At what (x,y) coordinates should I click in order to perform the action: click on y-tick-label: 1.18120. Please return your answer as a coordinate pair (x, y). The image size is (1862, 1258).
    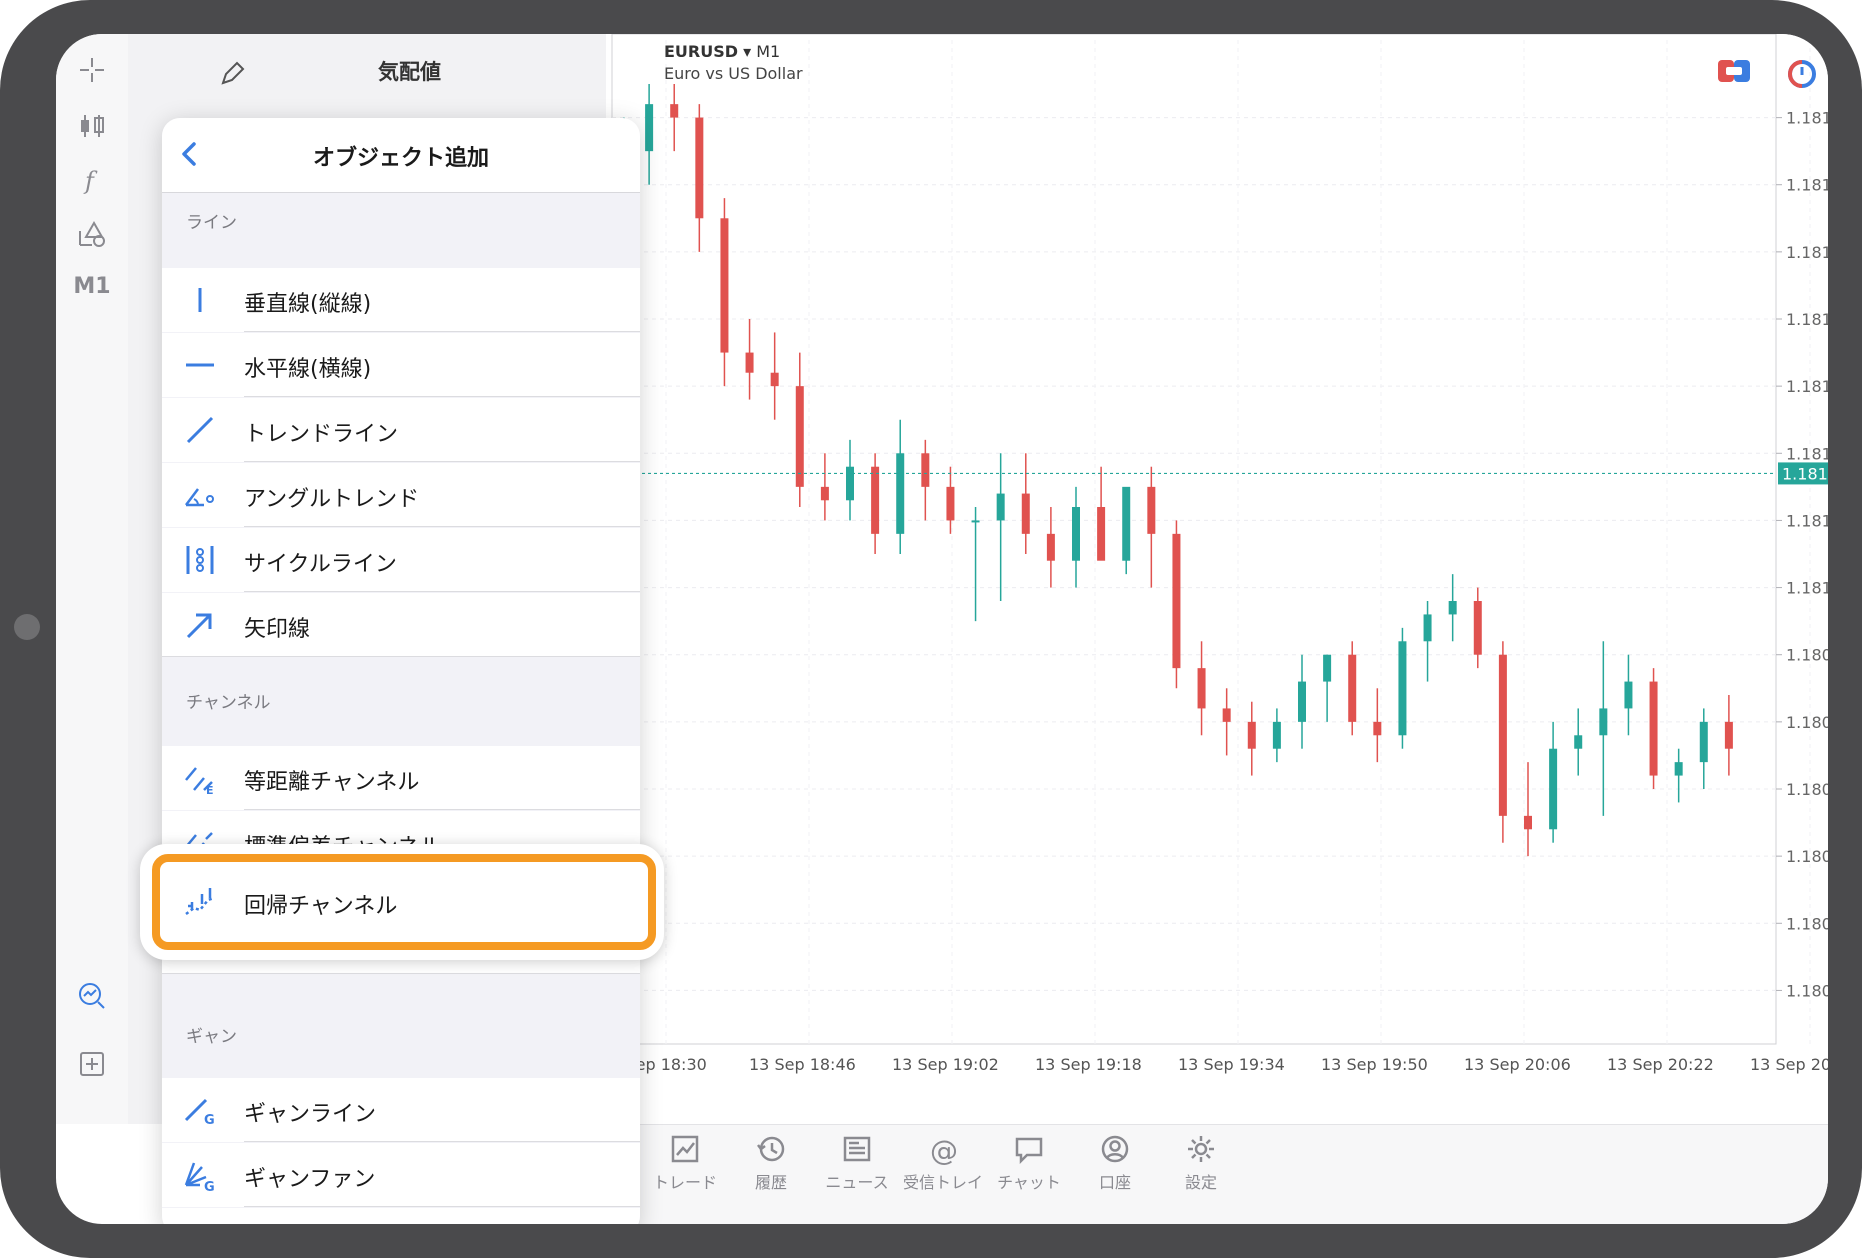
    Looking at the image, I should click on (1807, 453).